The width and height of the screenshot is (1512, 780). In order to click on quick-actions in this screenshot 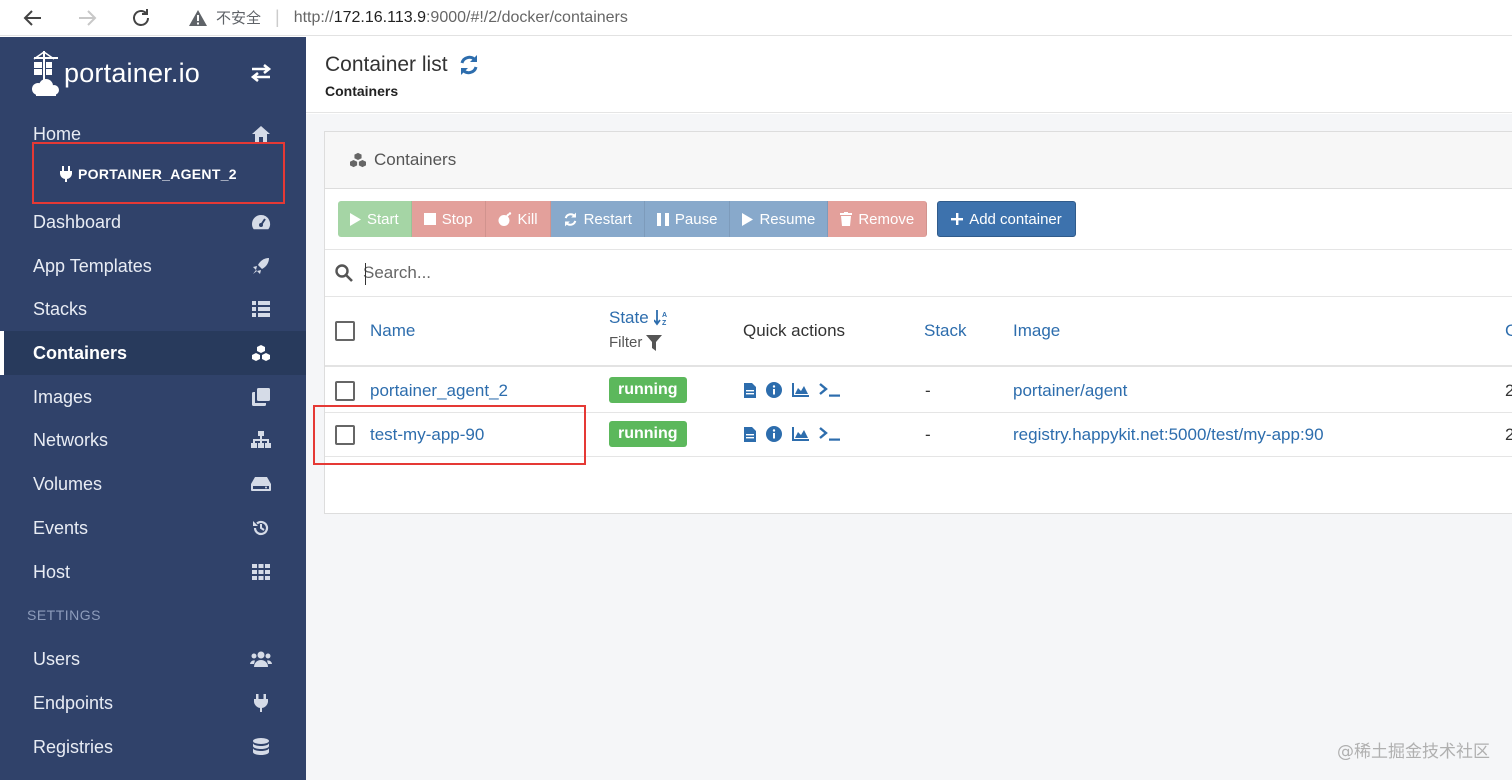, I will do `click(792, 390)`.